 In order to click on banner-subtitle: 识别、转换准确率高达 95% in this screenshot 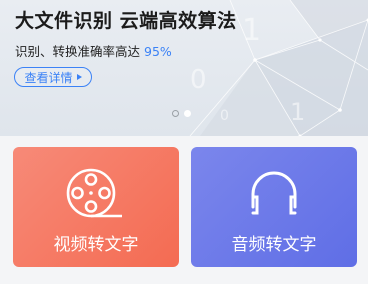, I will do `click(93, 50)`.